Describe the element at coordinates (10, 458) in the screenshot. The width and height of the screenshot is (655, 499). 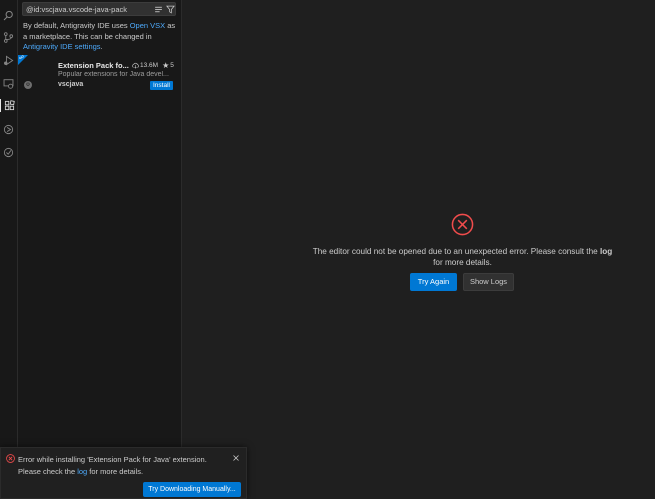
I see `notification-error-icon` at that location.